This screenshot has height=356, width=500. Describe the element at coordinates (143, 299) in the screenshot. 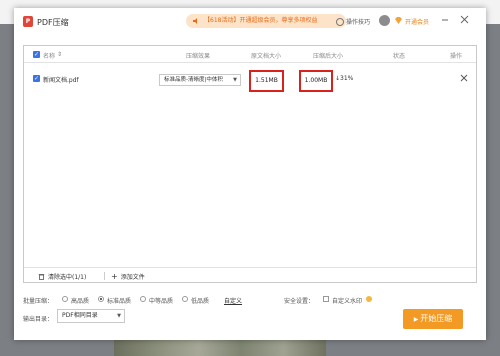

I see `radio-medium-quality` at that location.